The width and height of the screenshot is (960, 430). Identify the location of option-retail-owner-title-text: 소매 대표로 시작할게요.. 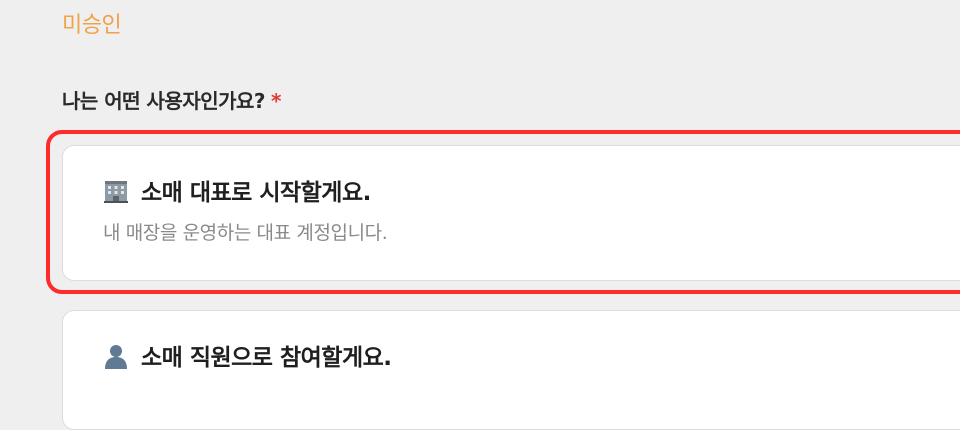
(256, 193).